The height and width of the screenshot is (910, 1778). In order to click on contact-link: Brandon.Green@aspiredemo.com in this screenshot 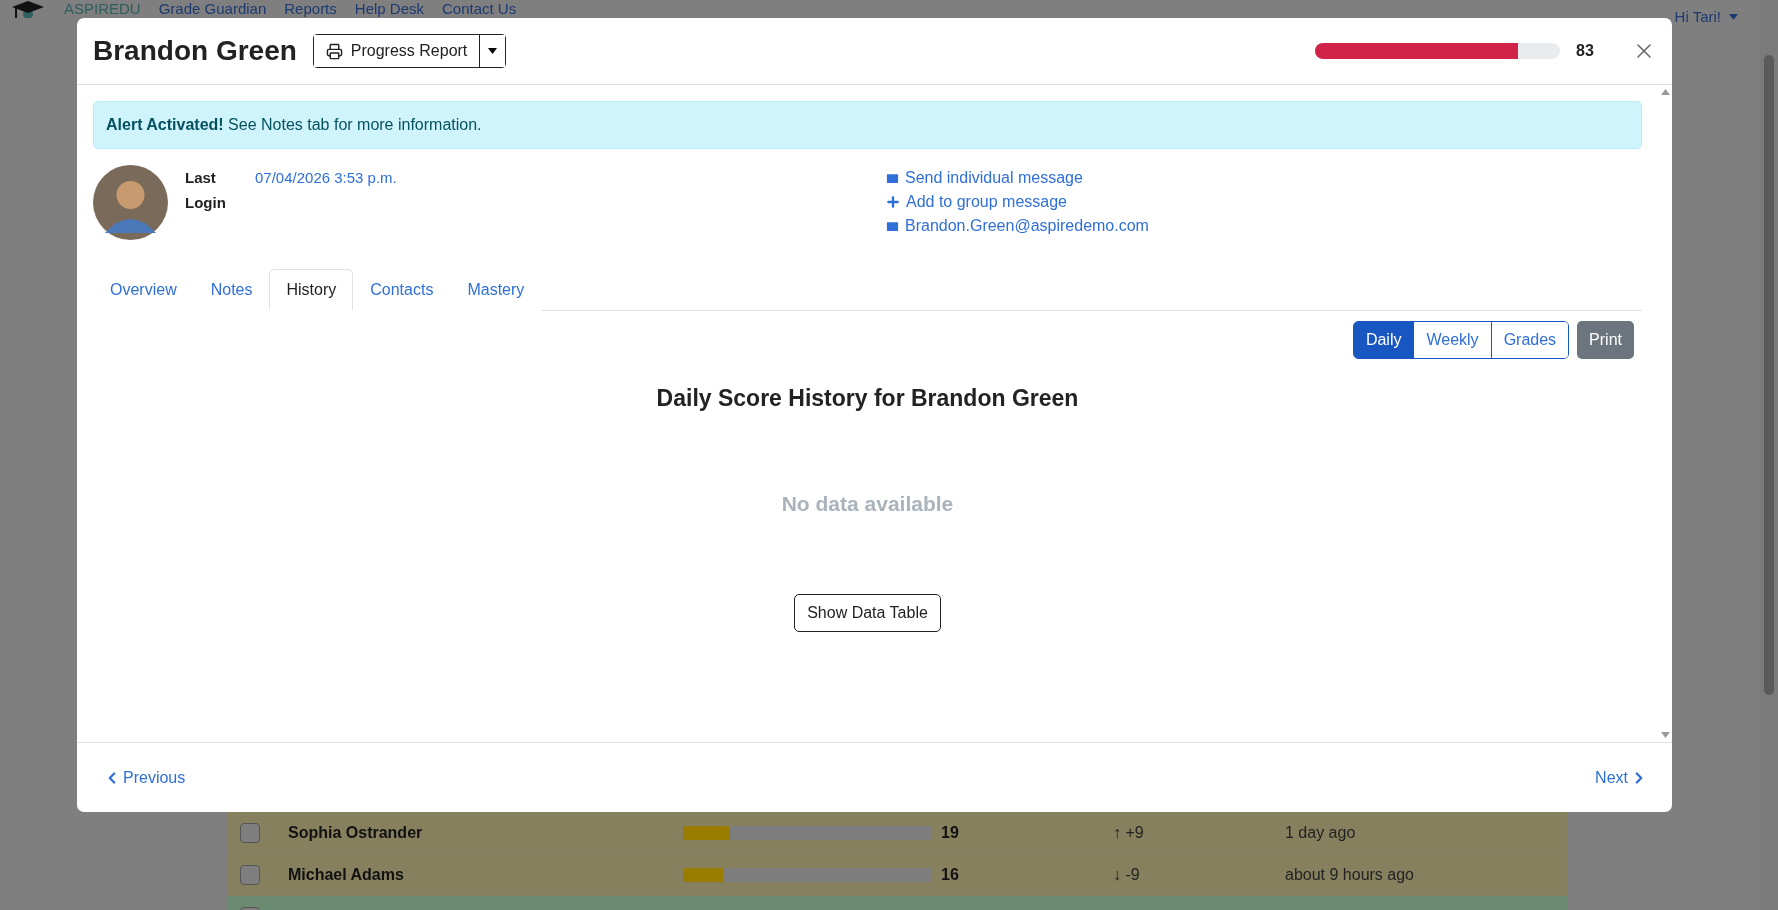, I will do `click(1263, 226)`.